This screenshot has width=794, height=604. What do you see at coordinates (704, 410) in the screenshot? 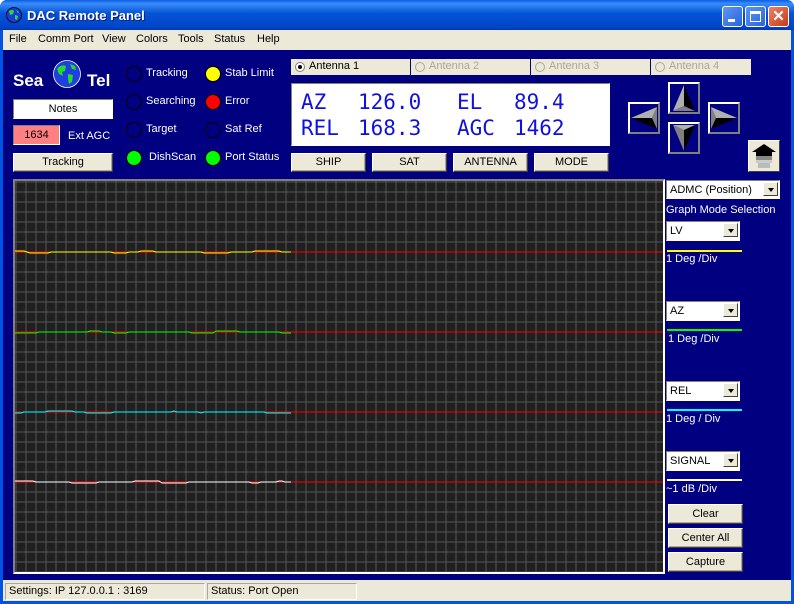
I see `trace-3-color-swatch` at bounding box center [704, 410].